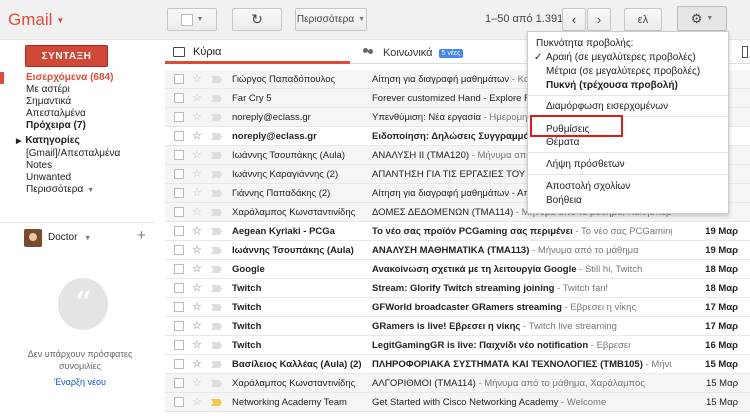 This screenshot has width=750, height=416. Describe the element at coordinates (702, 18) in the screenshot. I see `settings-gear-button: ⚙ ▼` at that location.